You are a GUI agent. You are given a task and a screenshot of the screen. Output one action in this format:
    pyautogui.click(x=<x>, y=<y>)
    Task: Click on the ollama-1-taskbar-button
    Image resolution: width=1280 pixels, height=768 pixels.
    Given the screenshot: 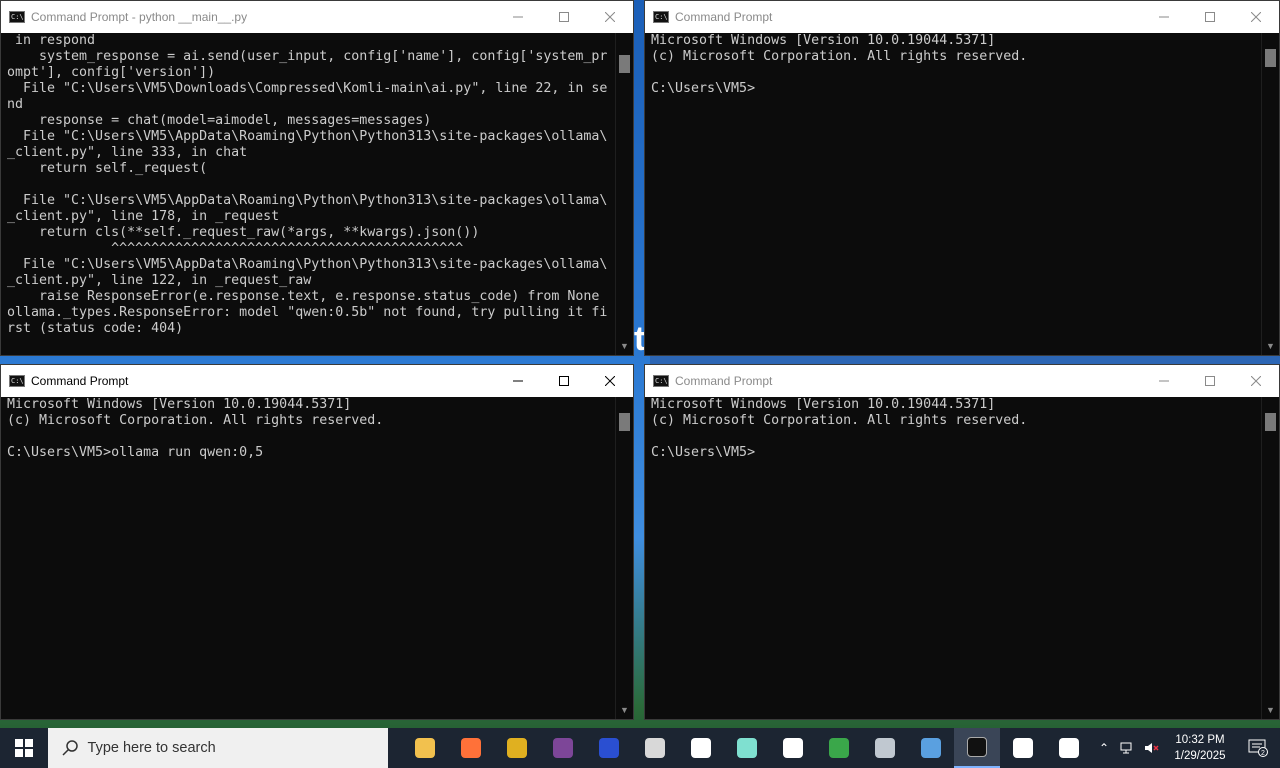 What is the action you would take?
    pyautogui.click(x=1023, y=748)
    